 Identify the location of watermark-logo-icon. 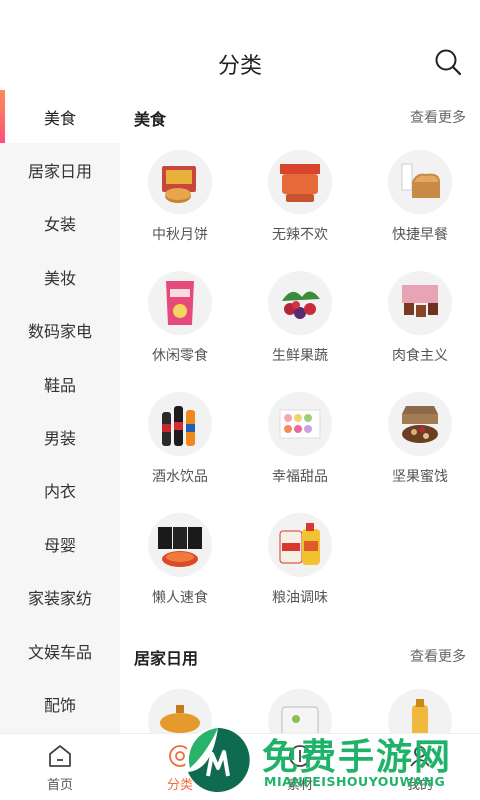
(218, 760).